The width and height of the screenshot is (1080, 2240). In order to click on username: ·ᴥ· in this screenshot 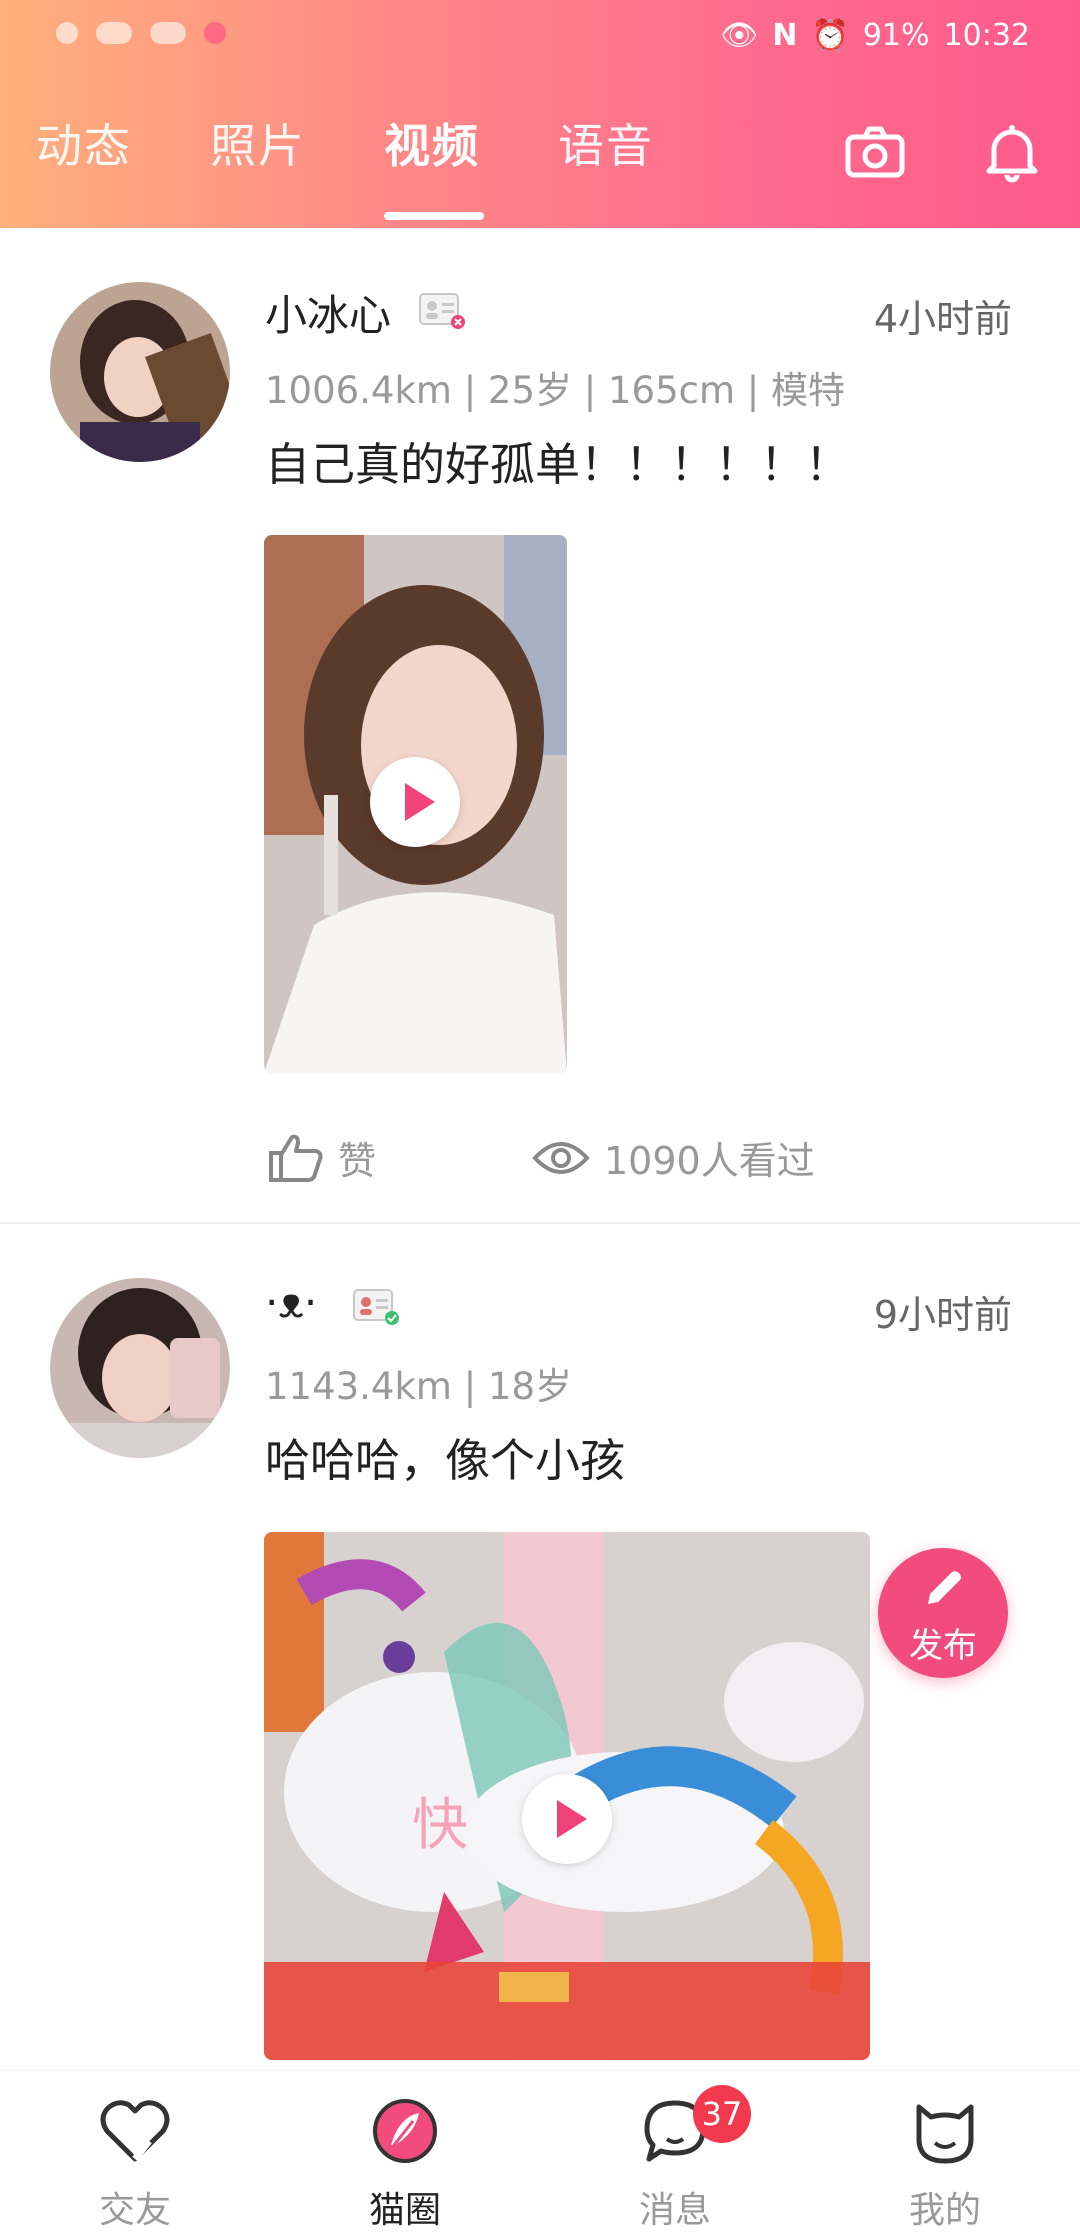, I will do `click(291, 1302)`.